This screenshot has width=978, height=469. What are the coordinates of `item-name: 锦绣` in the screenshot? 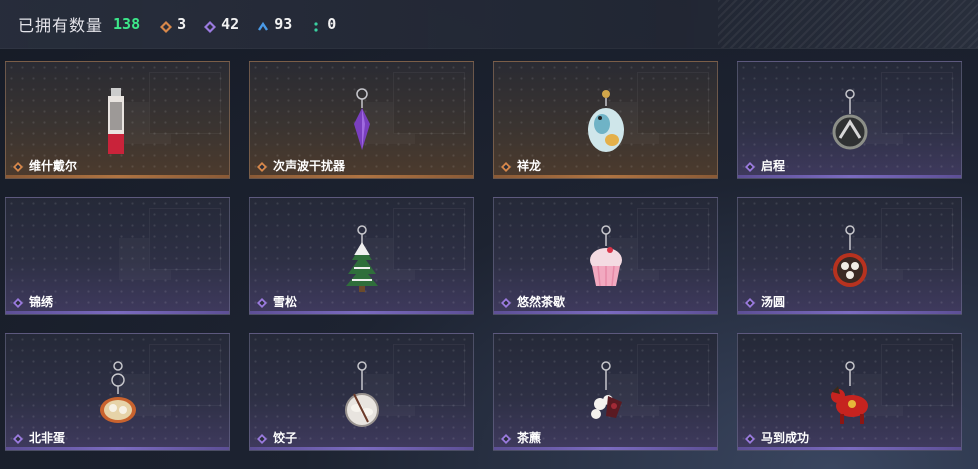 It's located at (41, 302).